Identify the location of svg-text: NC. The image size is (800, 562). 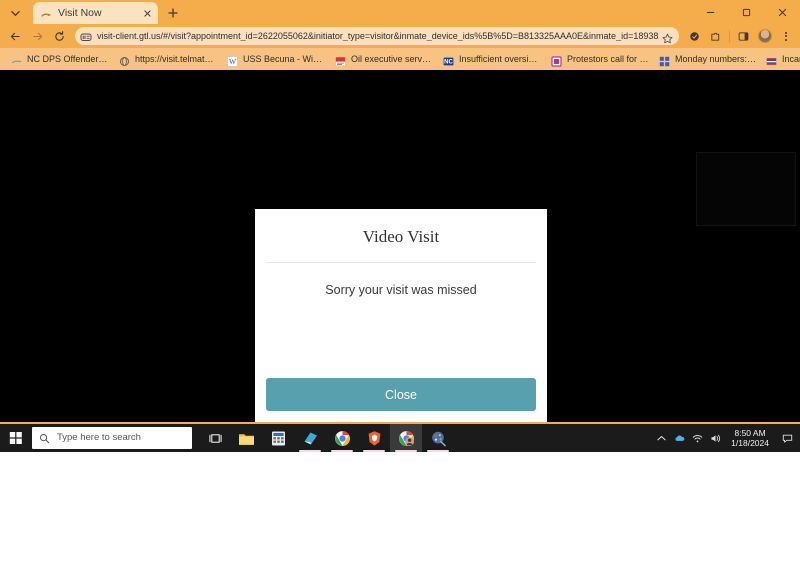
(448, 62).